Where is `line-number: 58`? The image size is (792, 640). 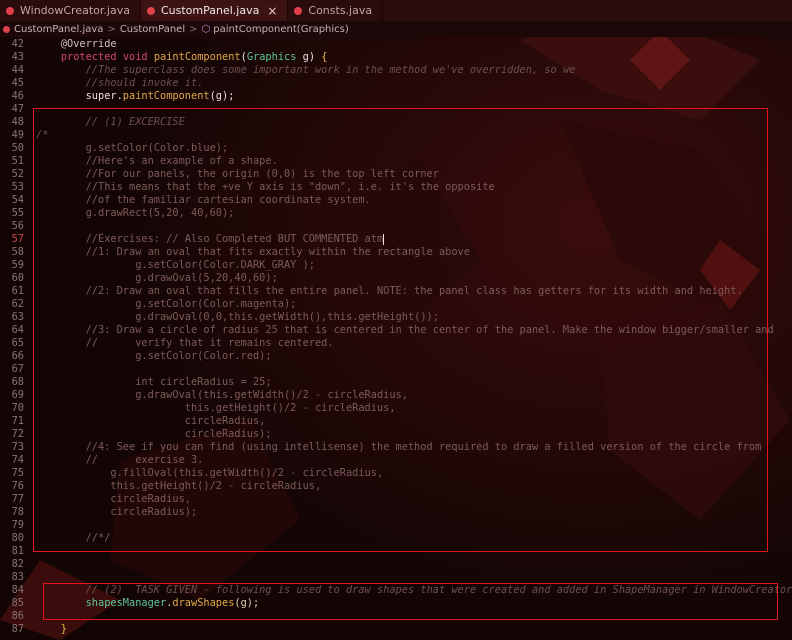
line-number: 58 is located at coordinates (17, 252).